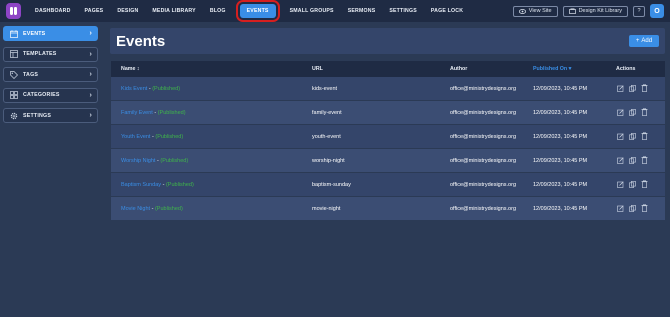 Image resolution: width=670 pixels, height=317 pixels. Describe the element at coordinates (90, 54) in the screenshot. I see `chevron-right-icon: ›` at that location.